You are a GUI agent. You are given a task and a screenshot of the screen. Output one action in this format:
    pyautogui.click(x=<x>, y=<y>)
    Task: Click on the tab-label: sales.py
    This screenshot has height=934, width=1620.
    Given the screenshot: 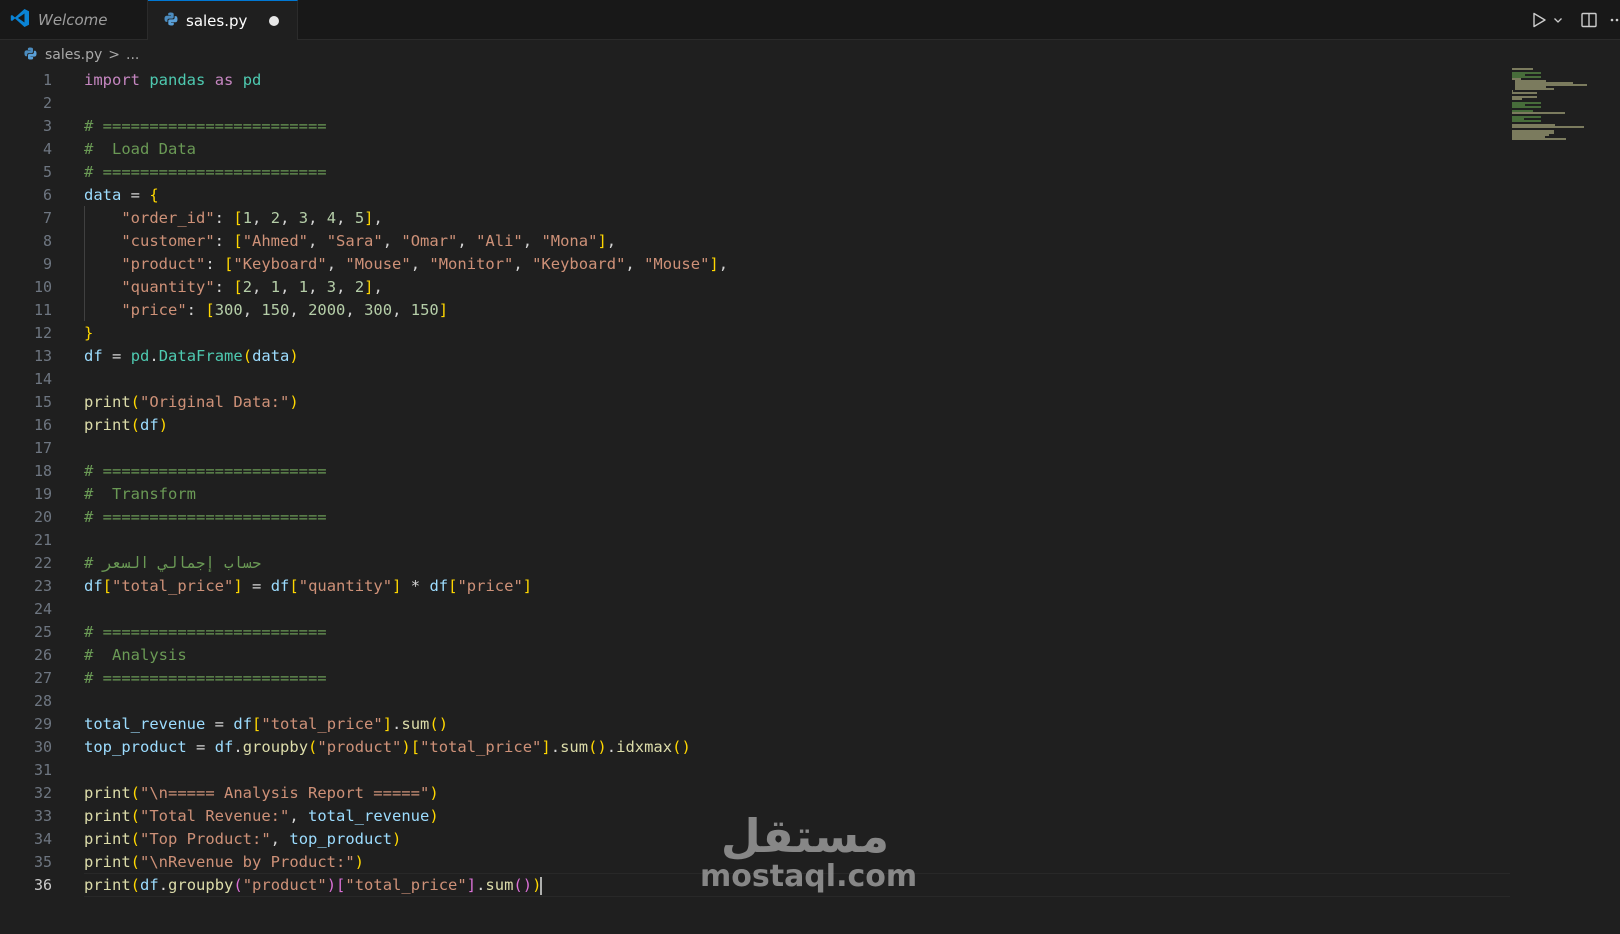 What is the action you would take?
    pyautogui.click(x=217, y=20)
    